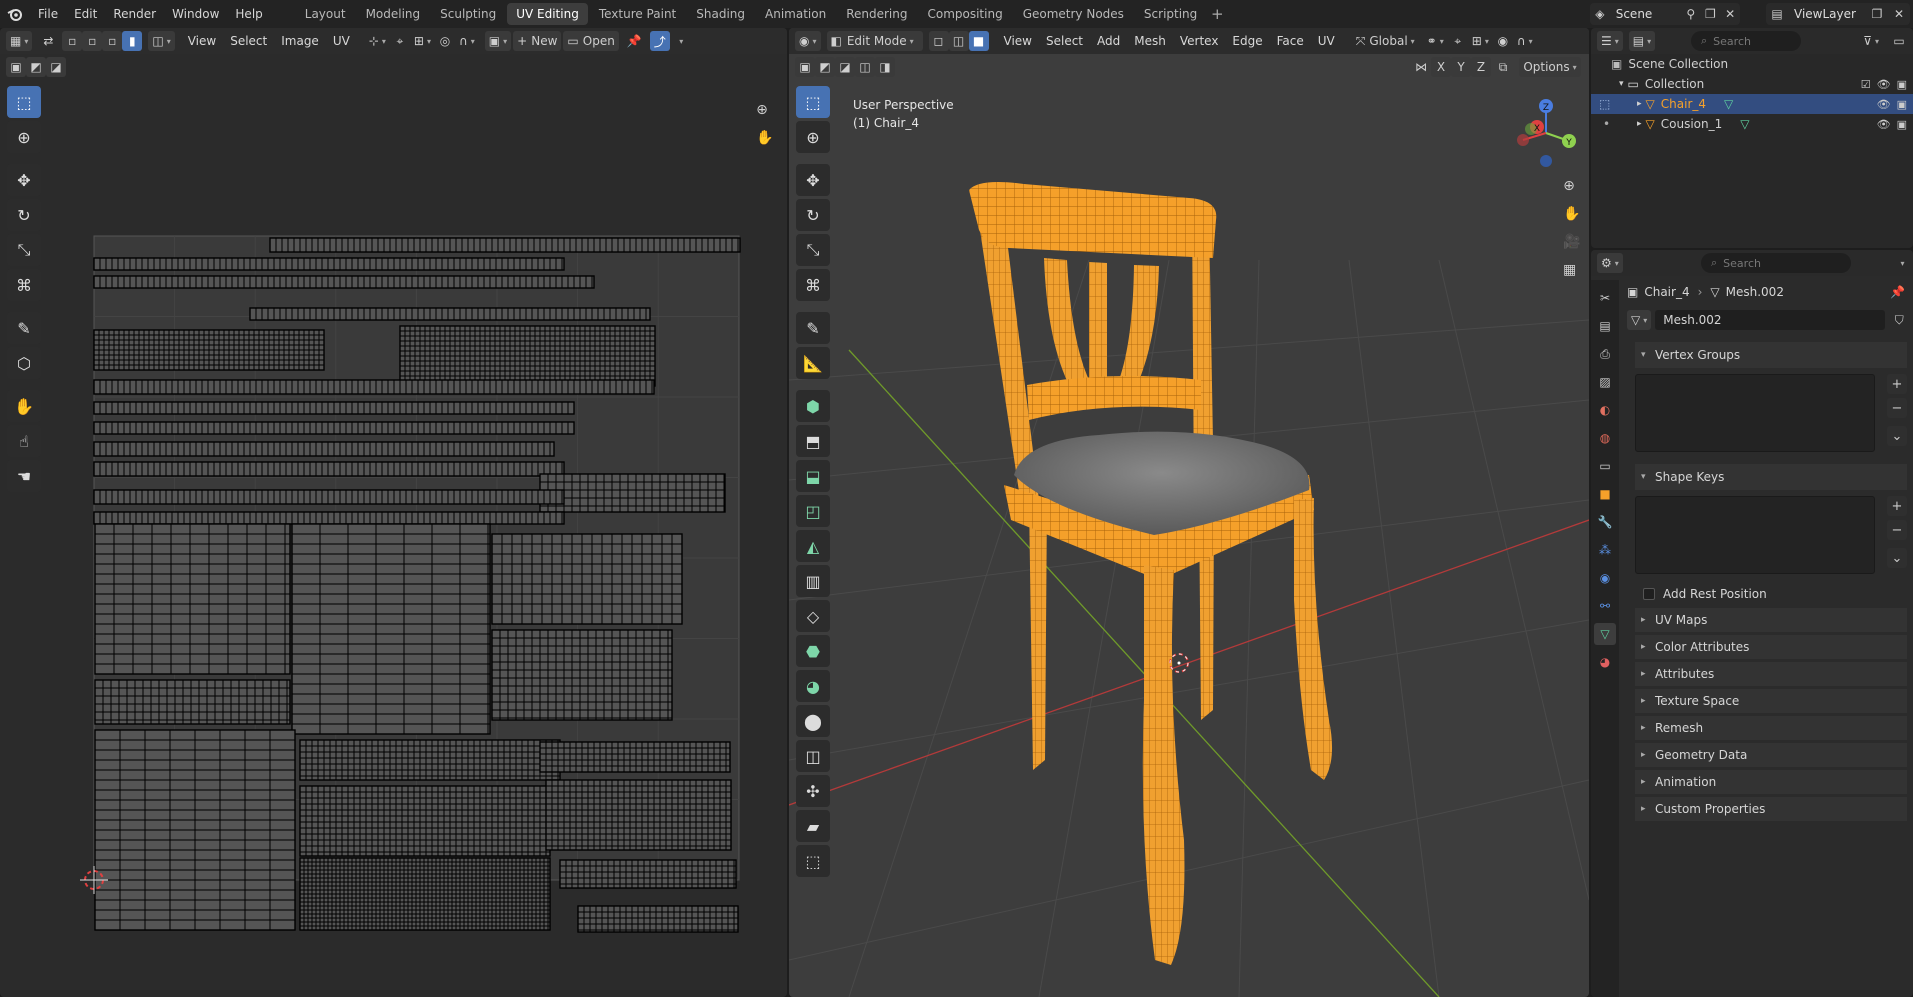  What do you see at coordinates (498, 41) in the screenshot?
I see `image-browse-dropdown: ▣ ▾` at bounding box center [498, 41].